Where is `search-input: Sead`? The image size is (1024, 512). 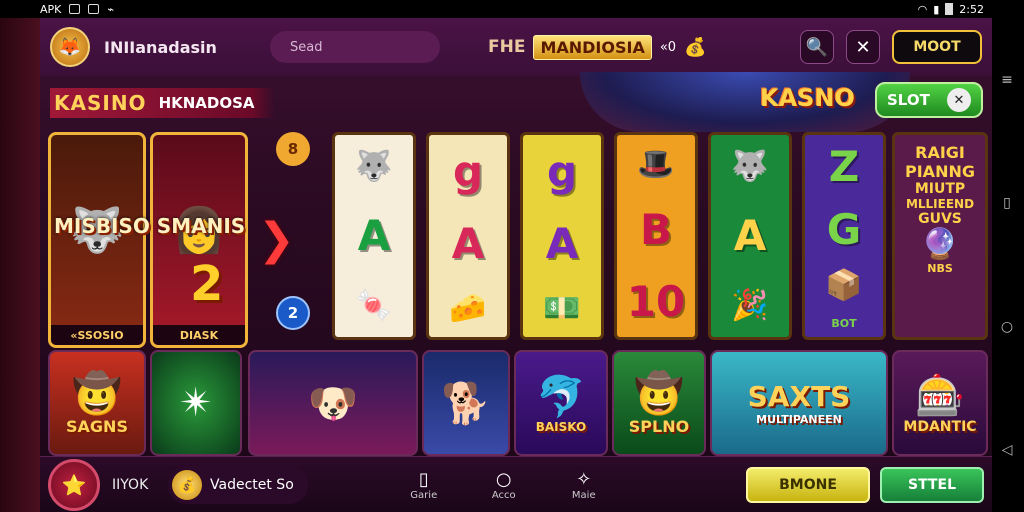 search-input: Sead is located at coordinates (355, 47).